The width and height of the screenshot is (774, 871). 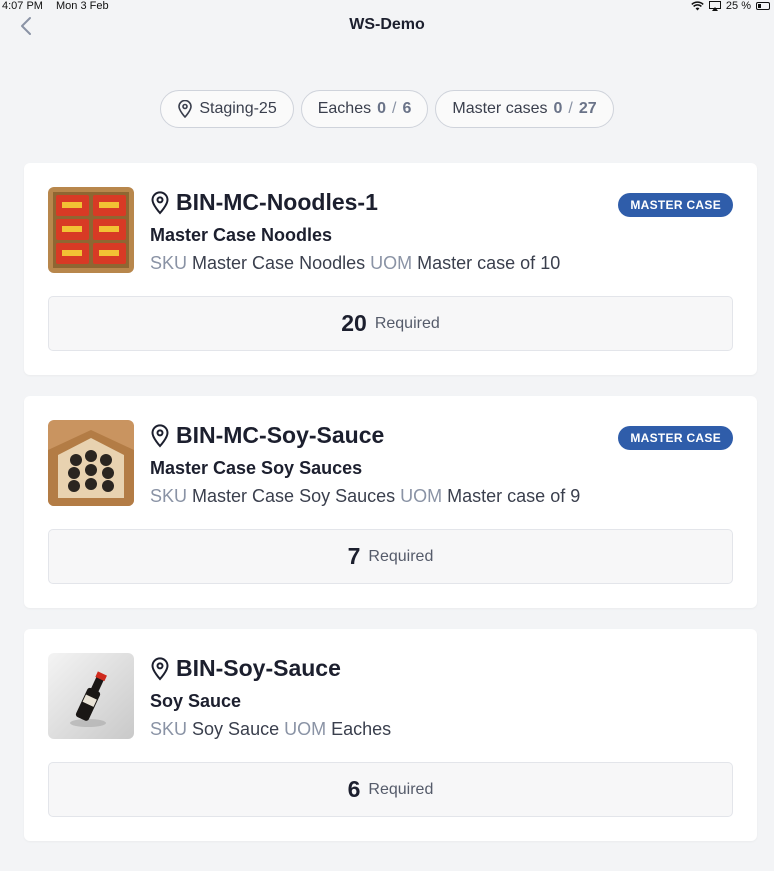 What do you see at coordinates (558, 108) in the screenshot?
I see `master-cases-done: 0` at bounding box center [558, 108].